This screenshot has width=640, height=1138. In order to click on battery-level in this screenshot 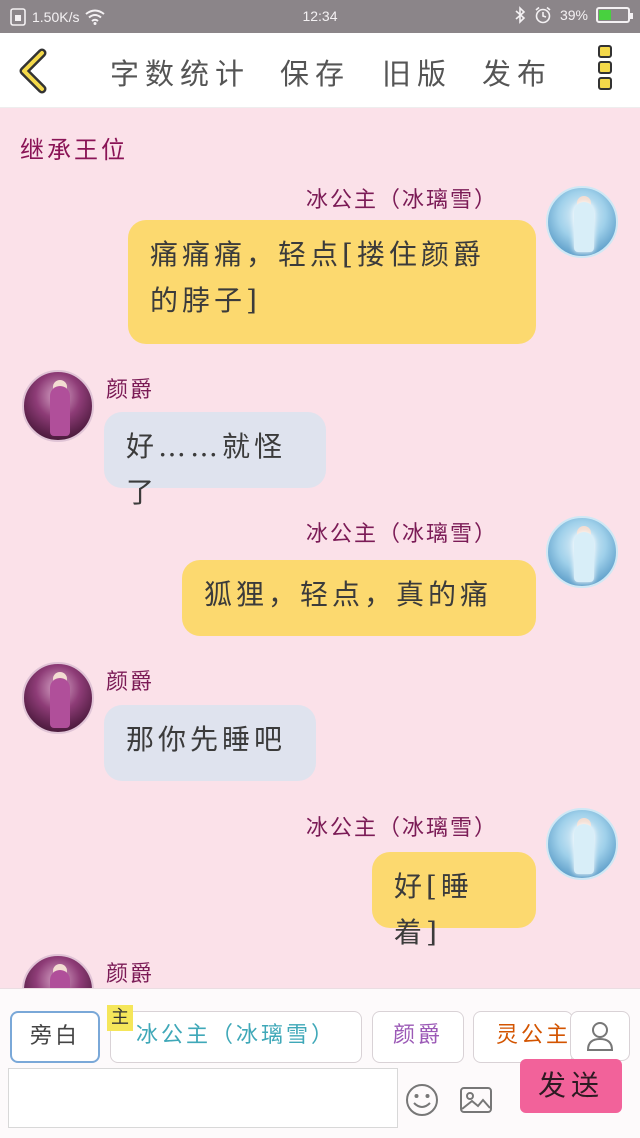, I will do `click(605, 15)`.